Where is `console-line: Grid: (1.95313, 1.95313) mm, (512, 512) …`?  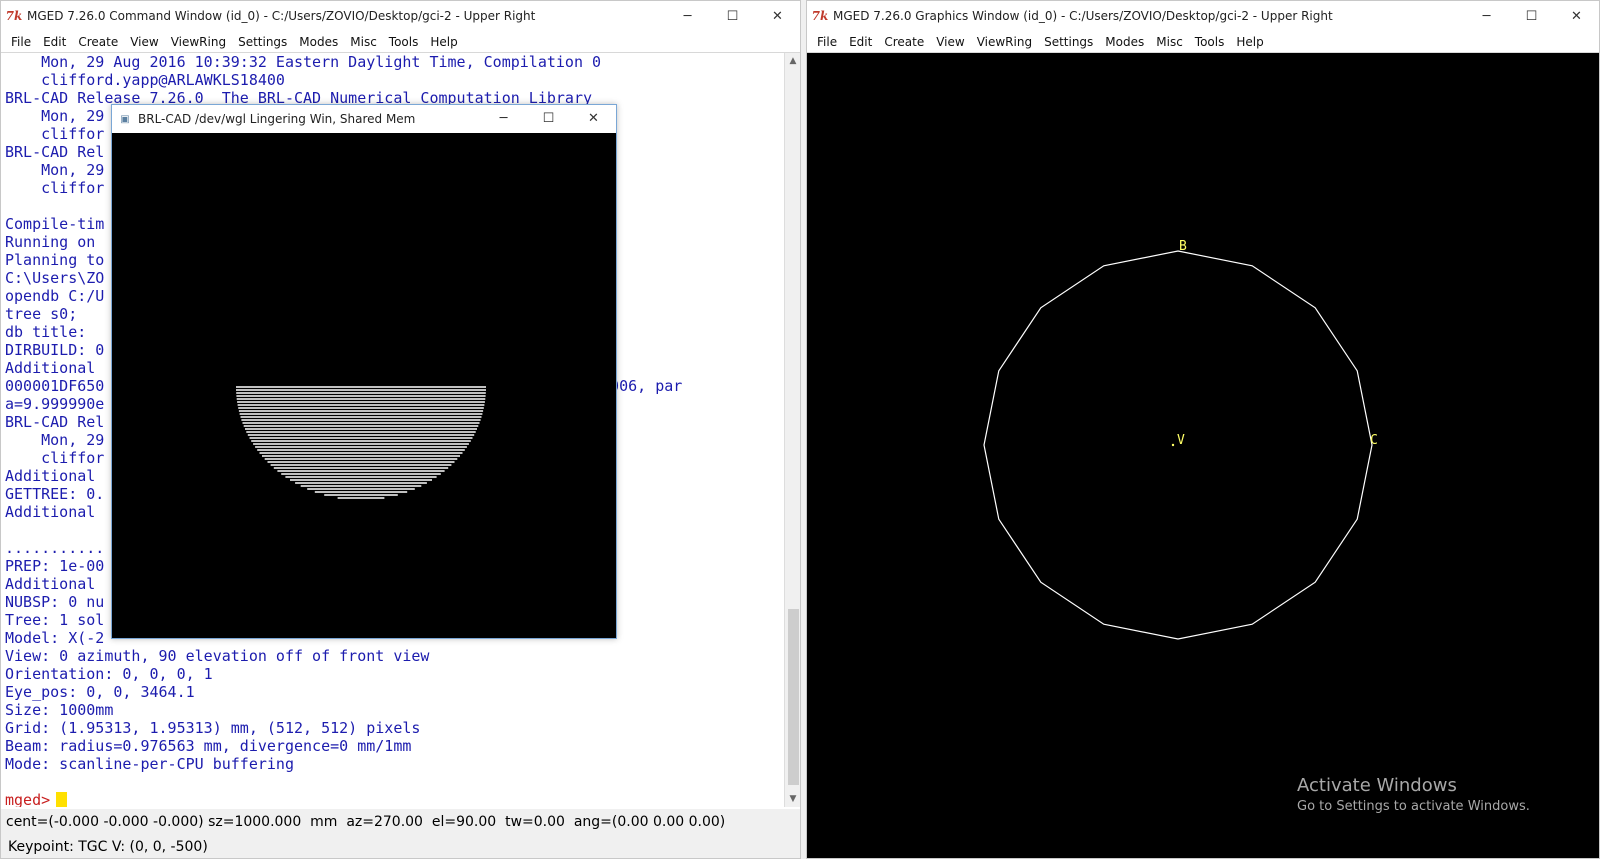 console-line: Grid: (1.95313, 1.95313) mm, (512, 512) … is located at coordinates (213, 728).